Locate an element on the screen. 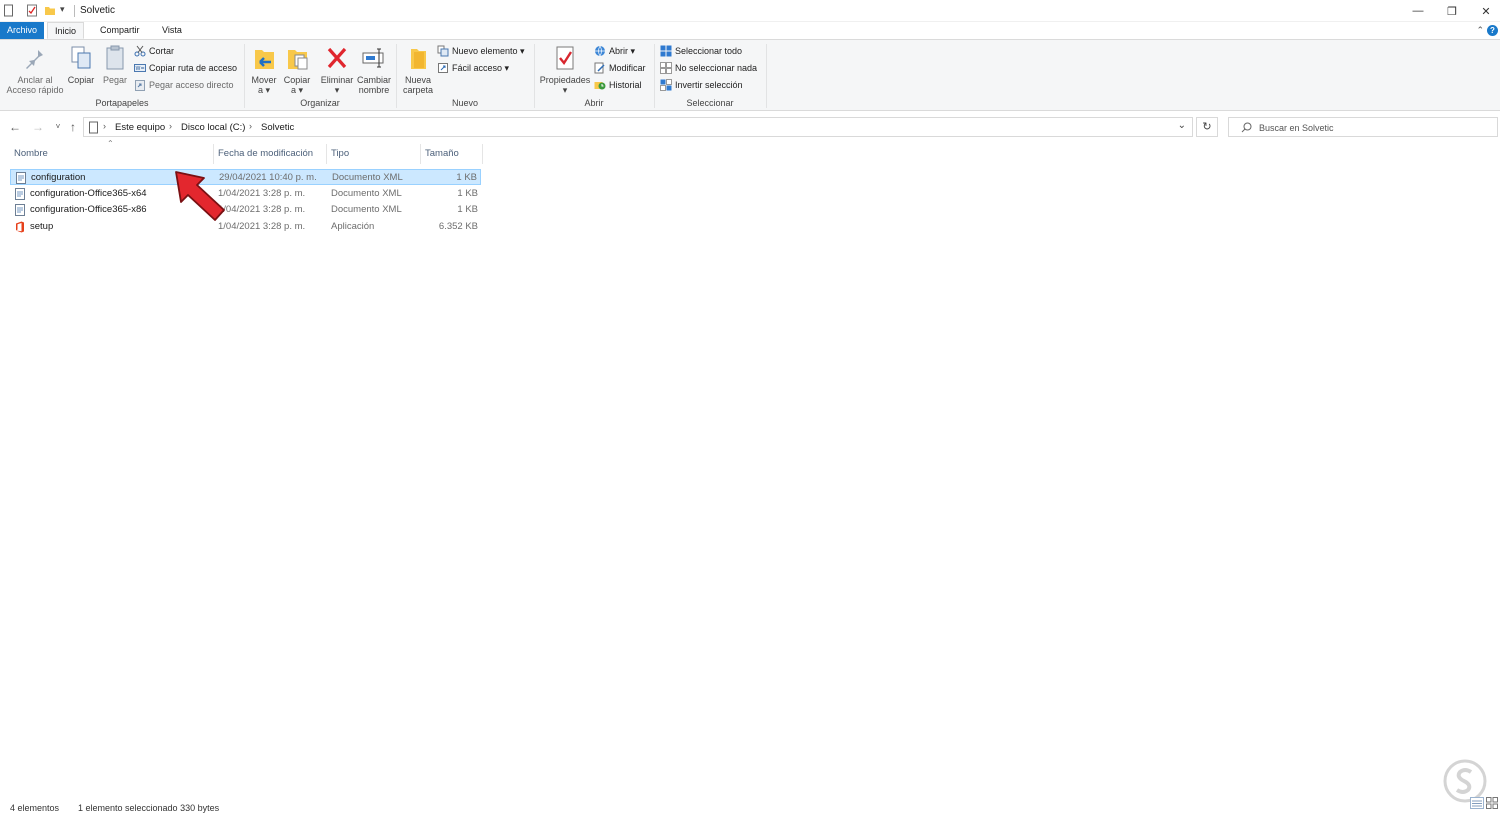 The image size is (1500, 815). column-header-tipo: Tipo is located at coordinates (373, 154).